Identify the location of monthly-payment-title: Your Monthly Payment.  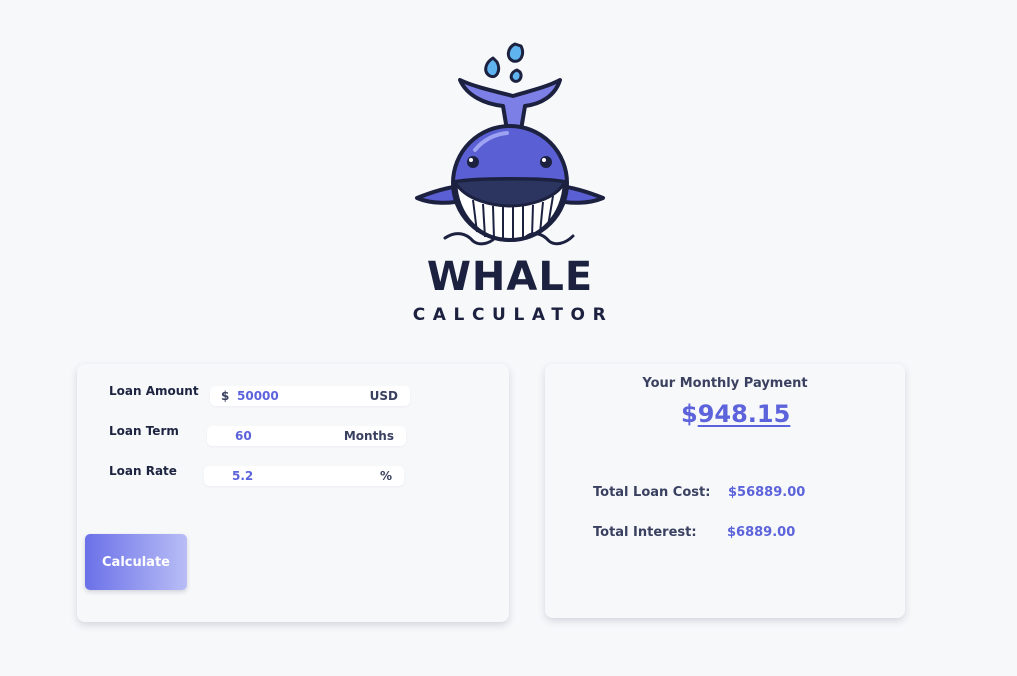
(725, 383).